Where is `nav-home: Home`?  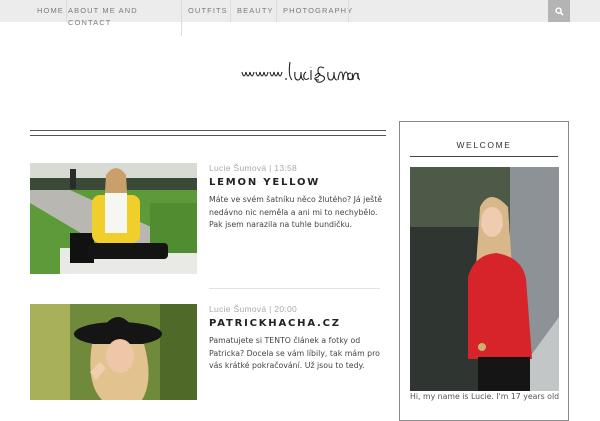 nav-home: Home is located at coordinates (50, 11).